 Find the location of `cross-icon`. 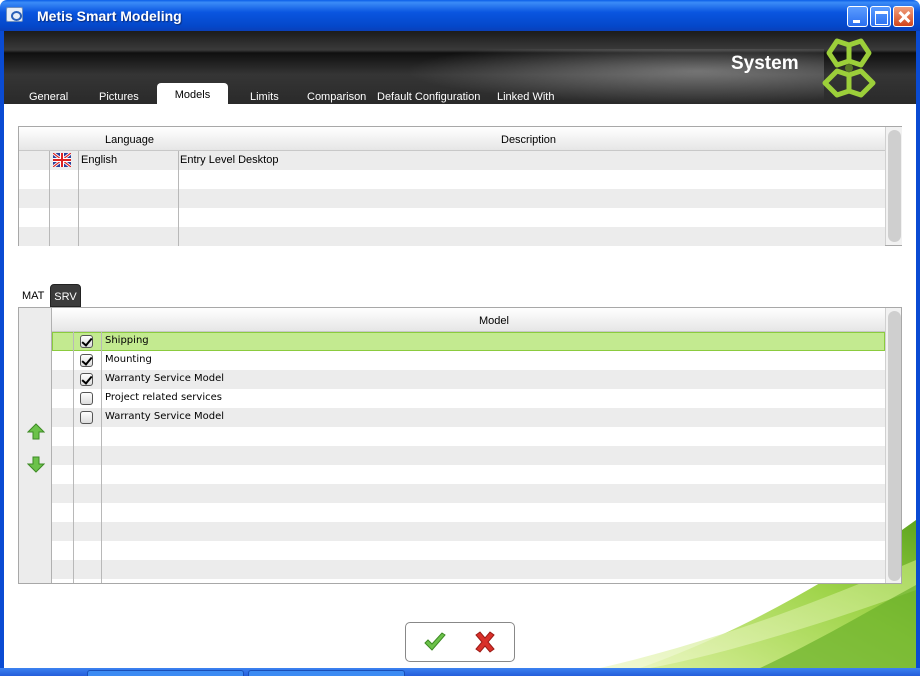

cross-icon is located at coordinates (485, 642).